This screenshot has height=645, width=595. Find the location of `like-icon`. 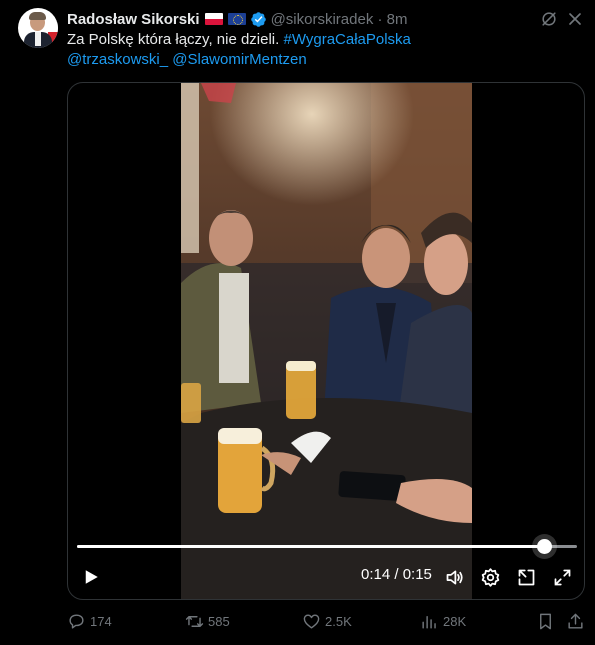

like-icon is located at coordinates (311, 621).